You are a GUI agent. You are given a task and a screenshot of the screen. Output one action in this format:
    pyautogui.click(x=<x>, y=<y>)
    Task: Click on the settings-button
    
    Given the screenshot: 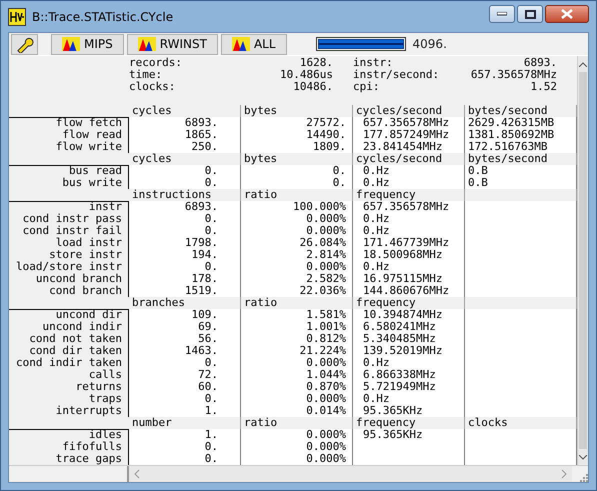 What is the action you would take?
    pyautogui.click(x=24, y=44)
    